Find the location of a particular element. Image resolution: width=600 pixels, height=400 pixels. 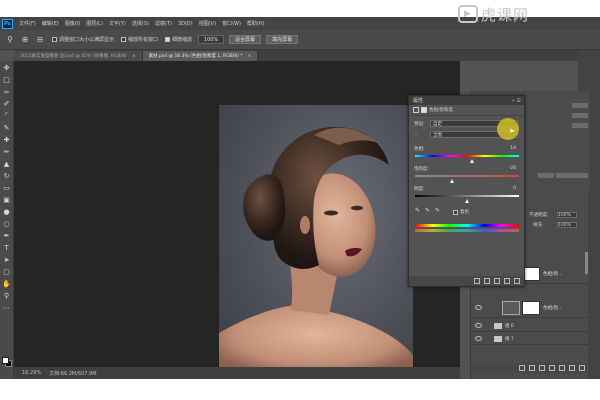

colorize-option: 着色 is located at coordinates (461, 212).